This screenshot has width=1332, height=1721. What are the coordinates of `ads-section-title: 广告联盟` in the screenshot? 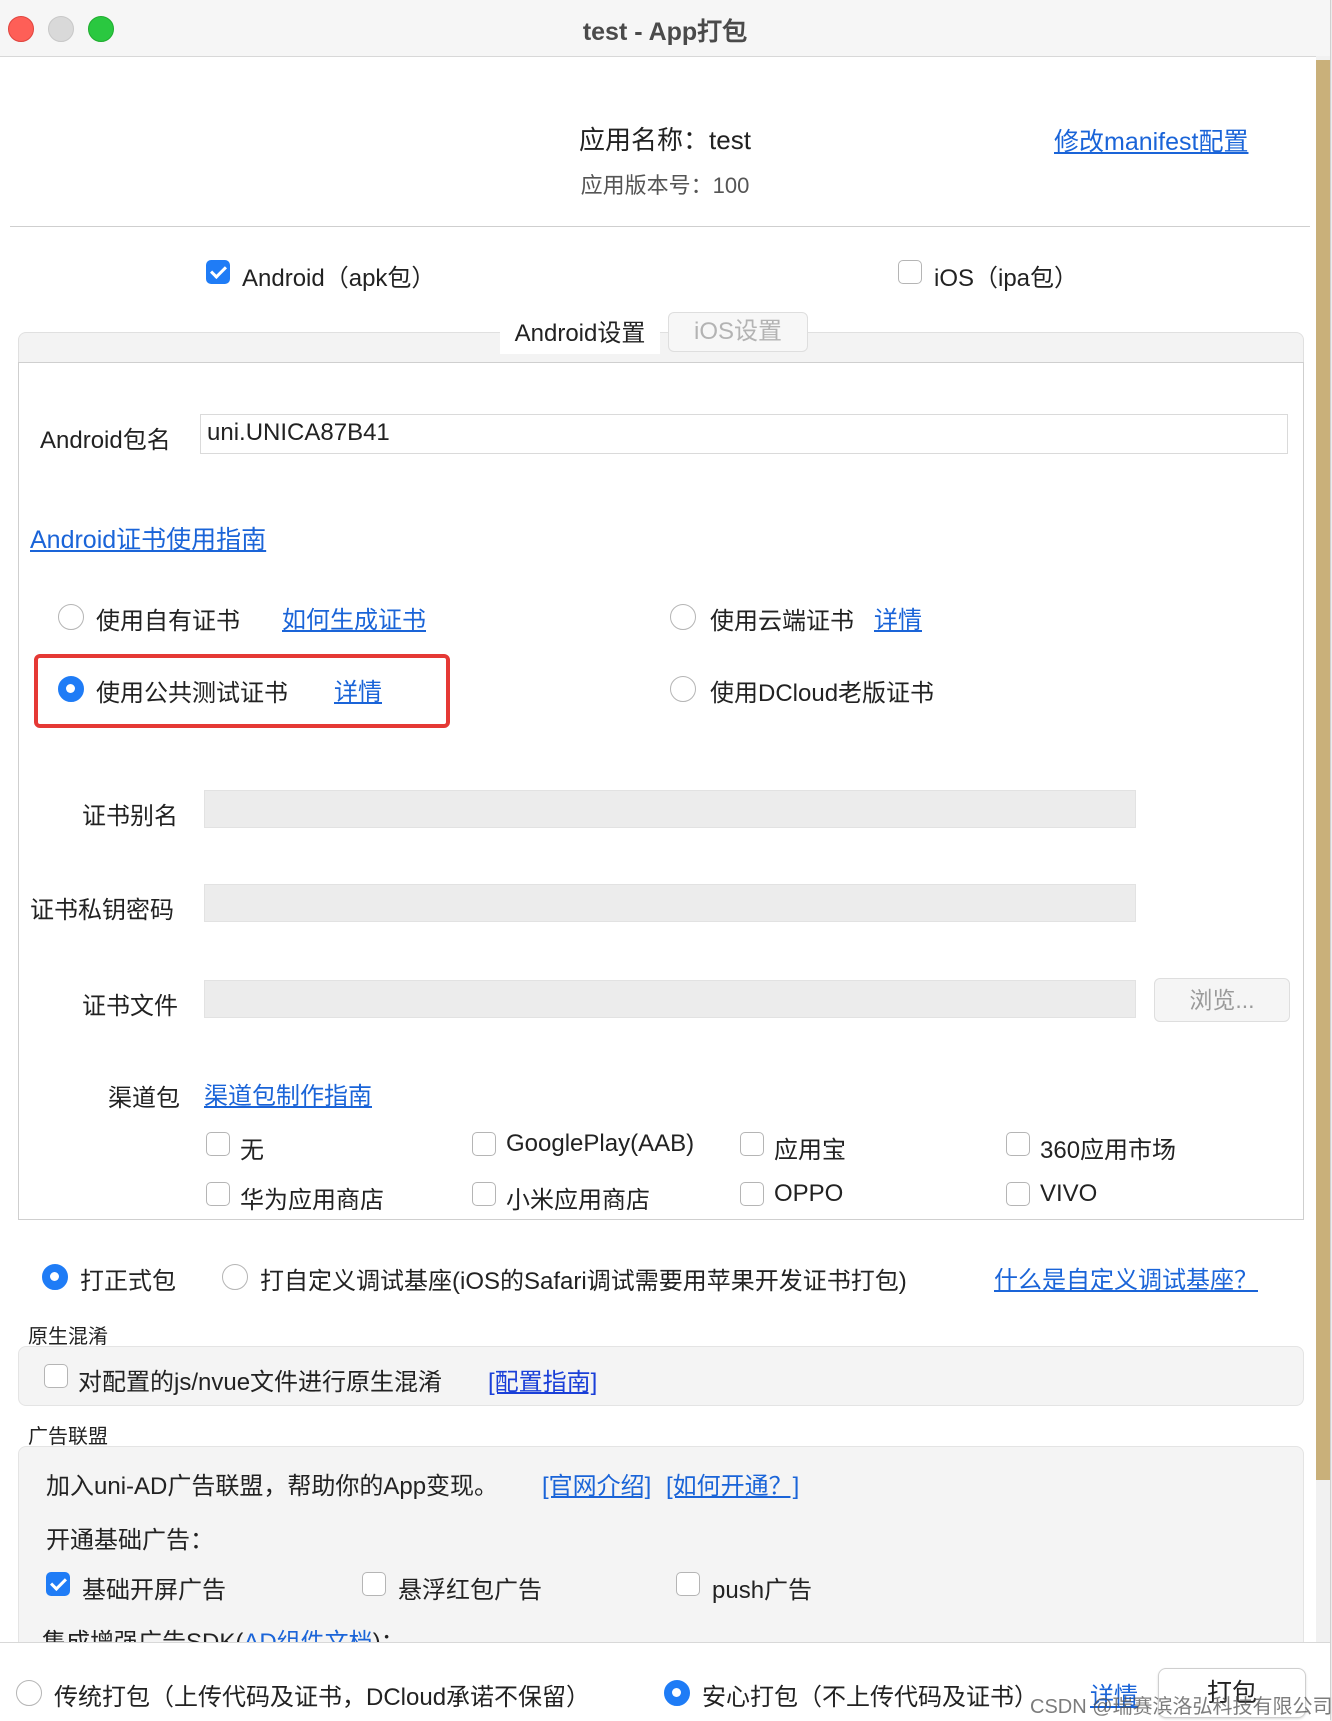 It's located at (68, 1437).